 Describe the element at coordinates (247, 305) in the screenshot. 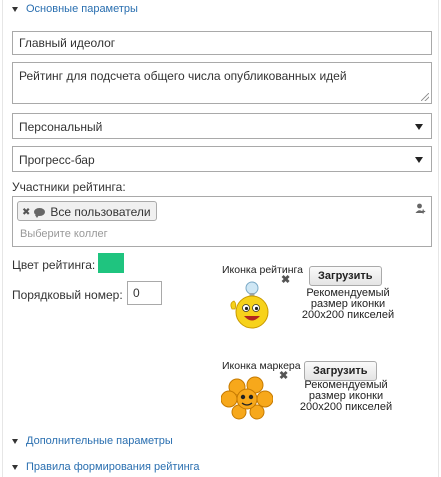

I see `smiley-lightbulb-icon` at that location.